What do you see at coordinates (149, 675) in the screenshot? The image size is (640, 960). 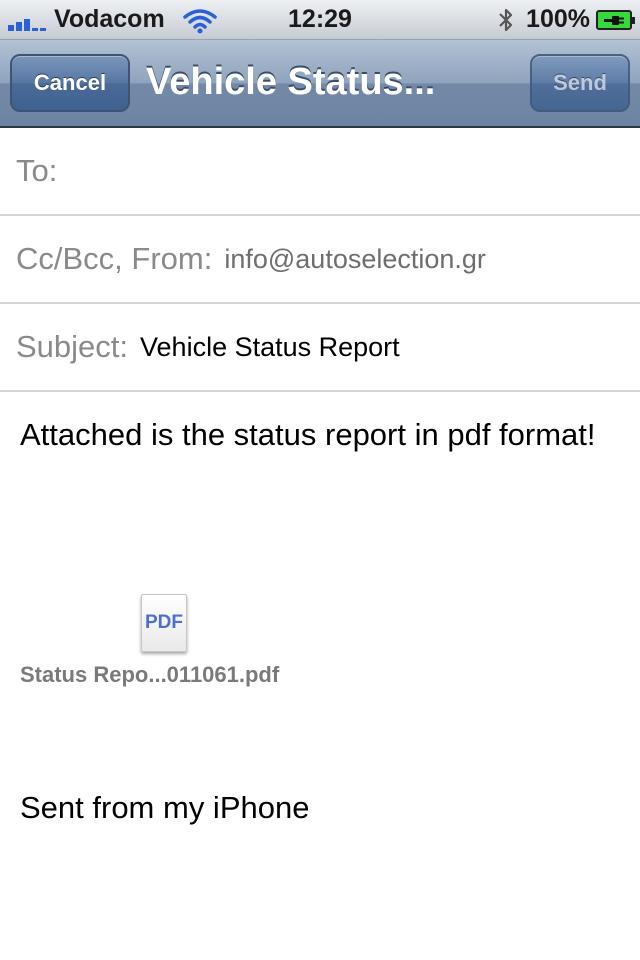 I see `attachment-filename: Status Repo...011061.pdf` at bounding box center [149, 675].